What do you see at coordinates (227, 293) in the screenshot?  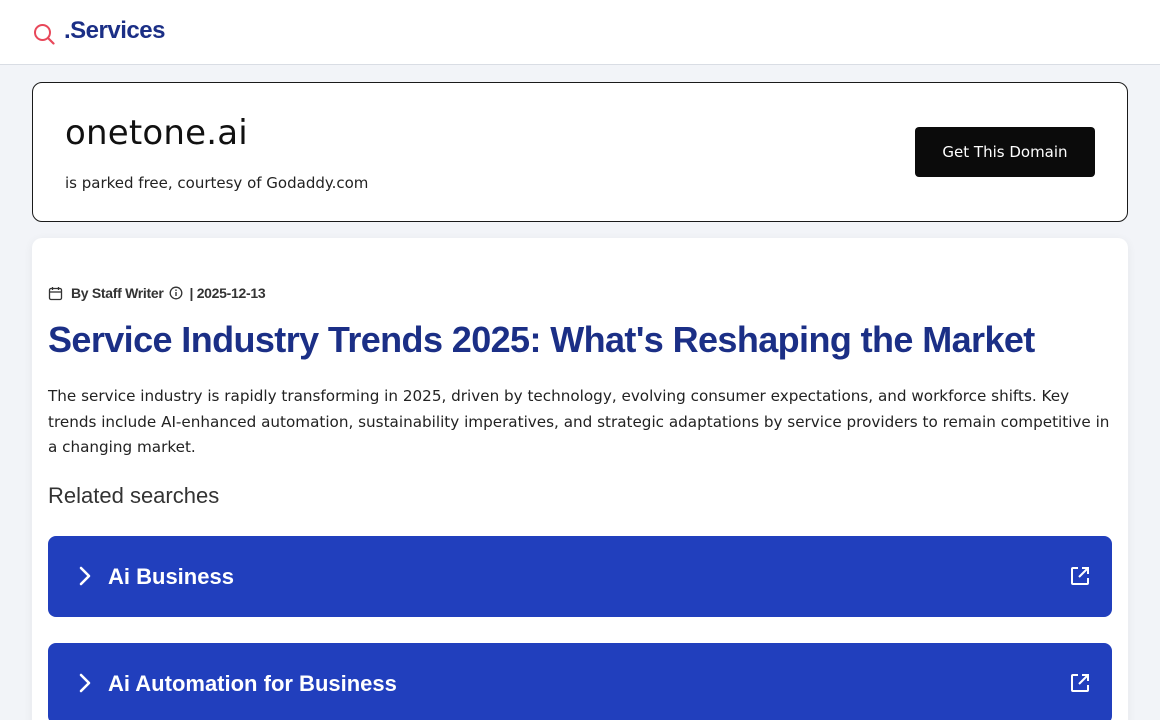 I see `article-date: | 2025-12-13` at bounding box center [227, 293].